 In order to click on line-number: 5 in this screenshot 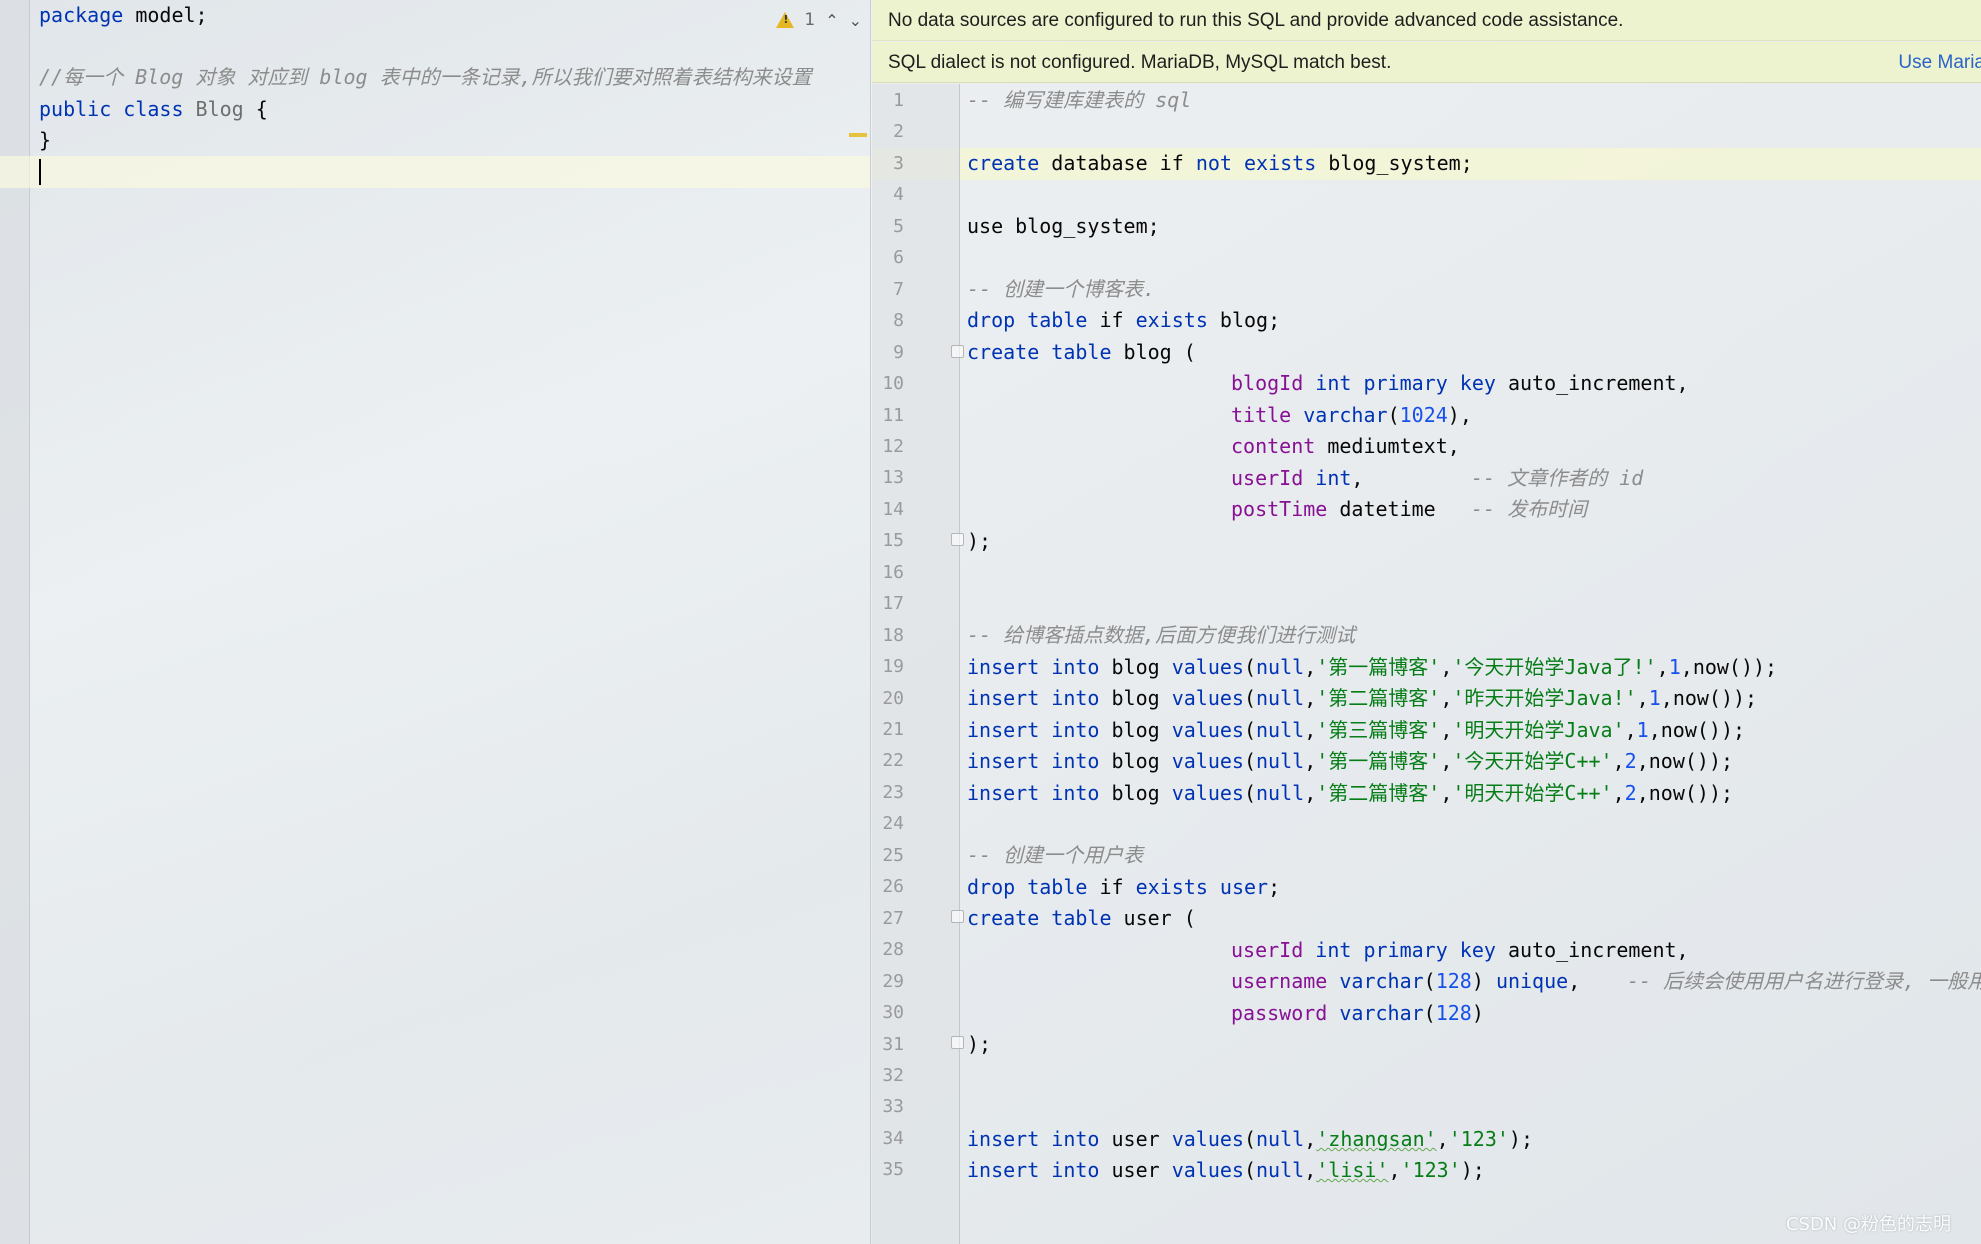, I will do `click(888, 227)`.